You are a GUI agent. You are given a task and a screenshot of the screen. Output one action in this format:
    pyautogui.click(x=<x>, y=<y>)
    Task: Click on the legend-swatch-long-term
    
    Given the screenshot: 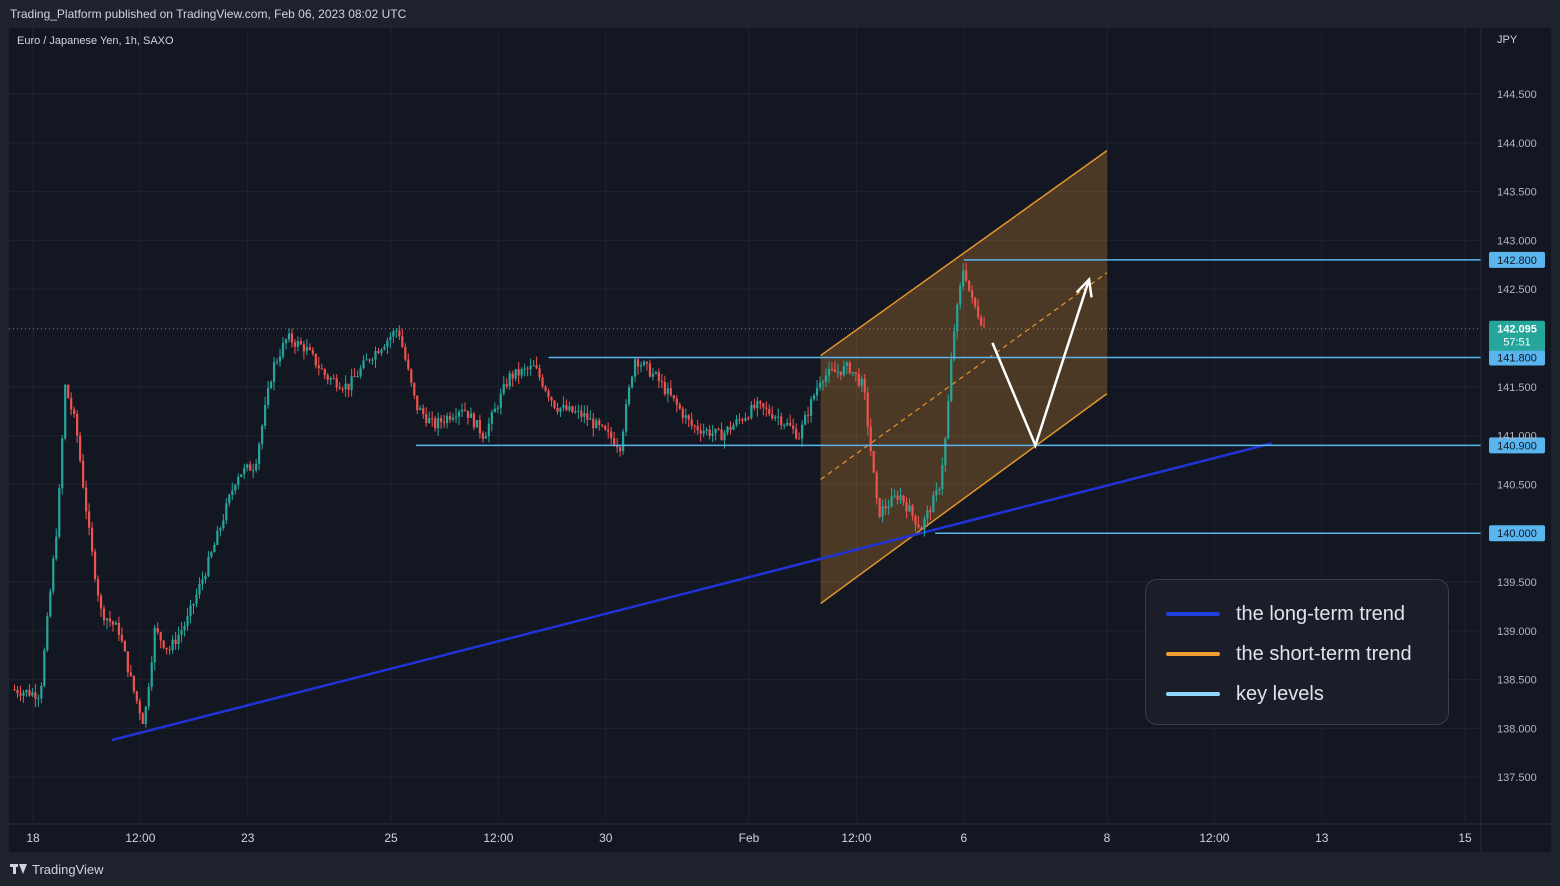 What is the action you would take?
    pyautogui.click(x=1193, y=614)
    